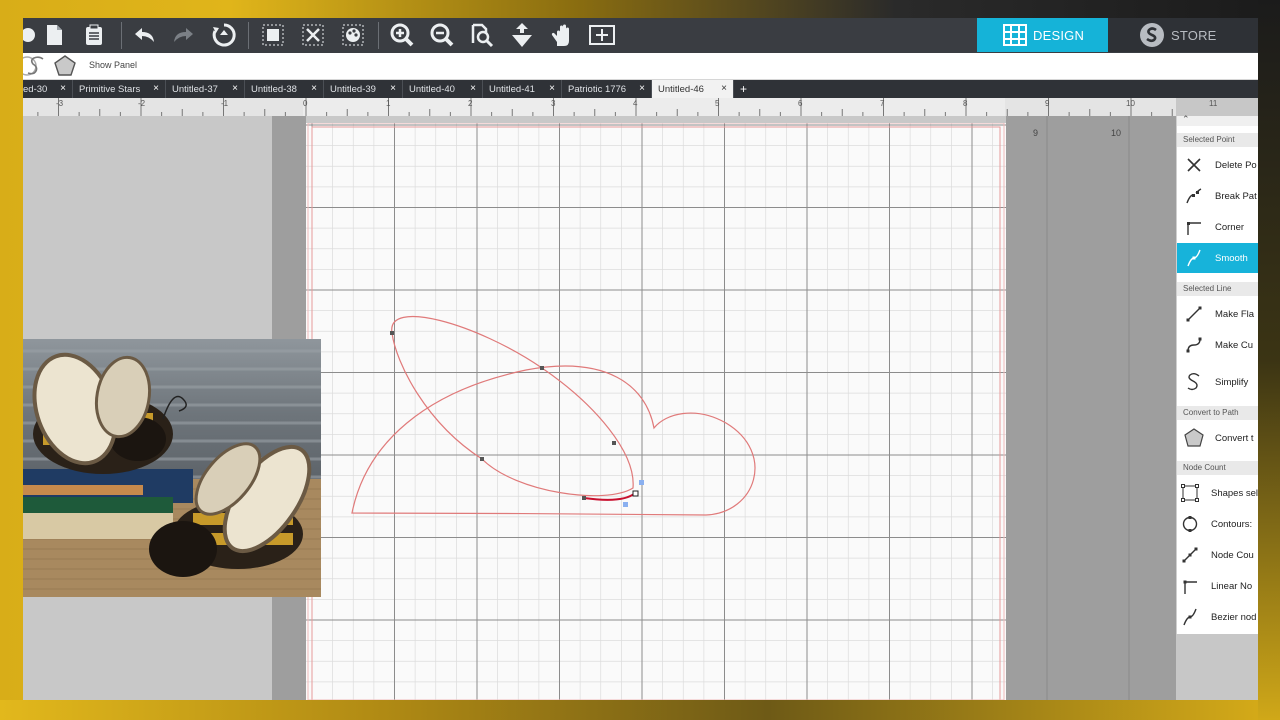 This screenshot has height=720, width=1280. I want to click on break-path-icon, so click(1194, 196).